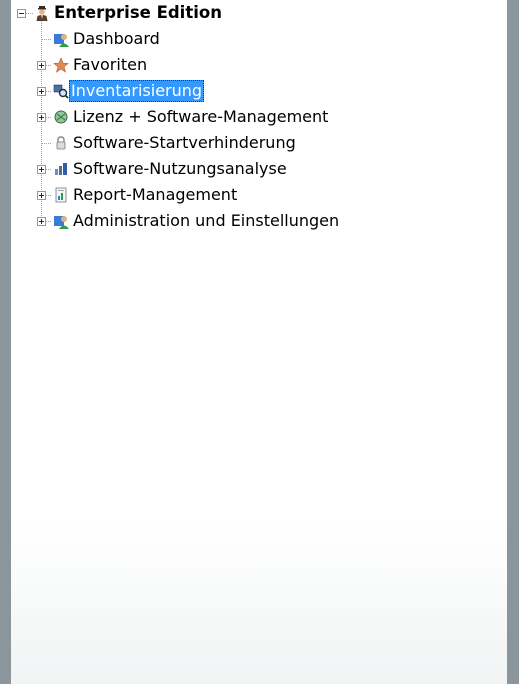 The width and height of the screenshot is (519, 684). I want to click on expand-toggle-report, so click(41, 195).